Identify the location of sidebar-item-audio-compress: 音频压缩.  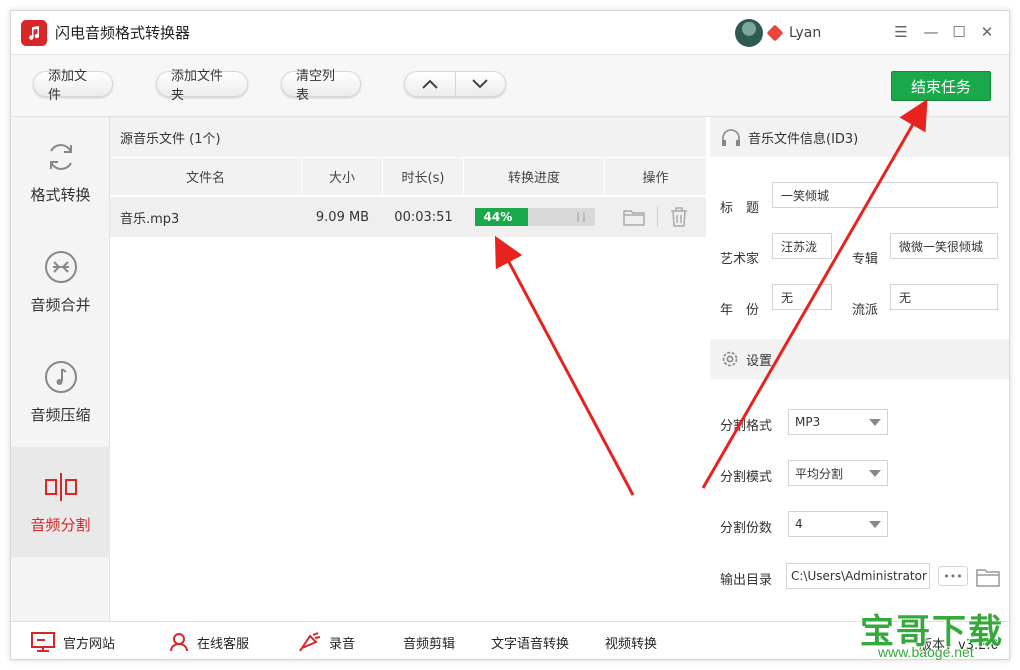
(60, 392).